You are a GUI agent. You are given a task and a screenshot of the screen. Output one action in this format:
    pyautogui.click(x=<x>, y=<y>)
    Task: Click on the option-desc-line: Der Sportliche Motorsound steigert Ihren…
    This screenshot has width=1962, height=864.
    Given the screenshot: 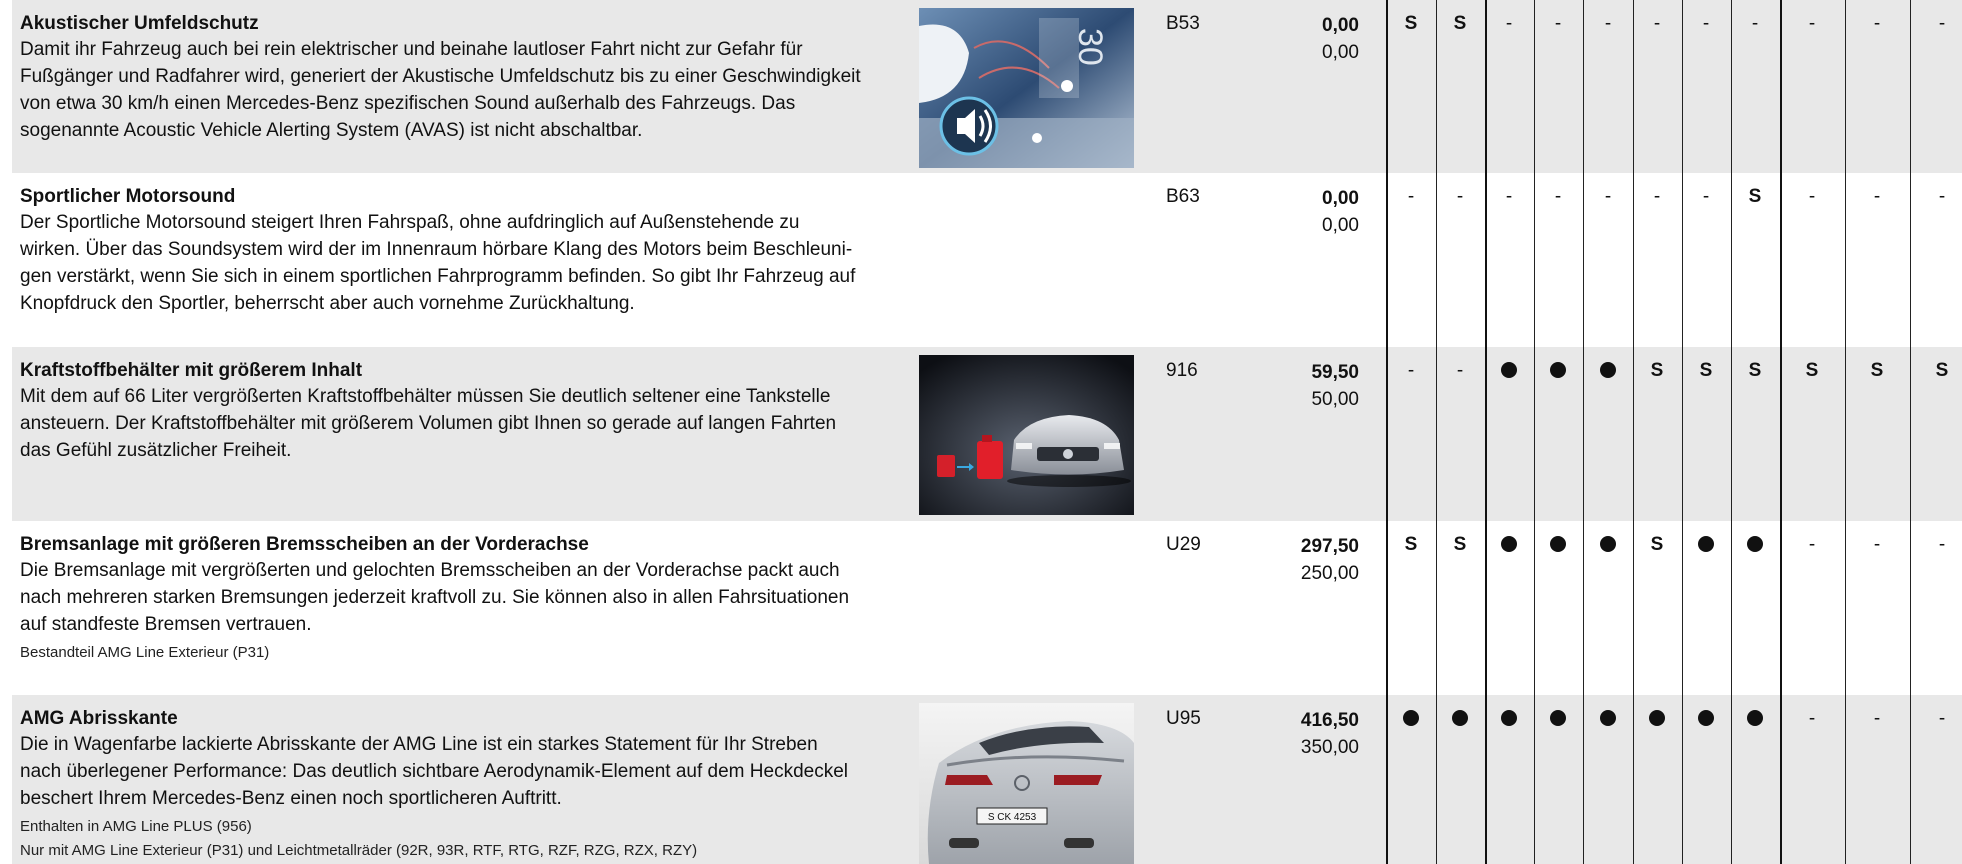 What is the action you would take?
    pyautogui.click(x=410, y=222)
    